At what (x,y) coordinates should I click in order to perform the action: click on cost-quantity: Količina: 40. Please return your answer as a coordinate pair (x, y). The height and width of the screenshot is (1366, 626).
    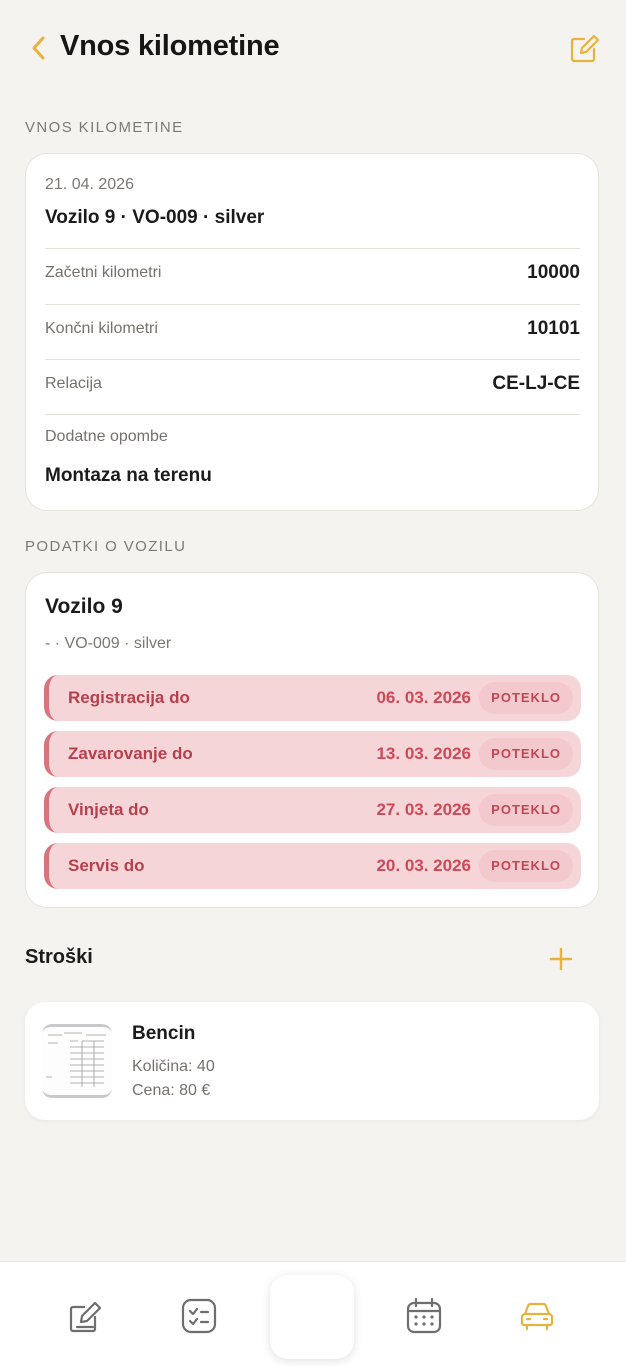
    Looking at the image, I should click on (173, 1066).